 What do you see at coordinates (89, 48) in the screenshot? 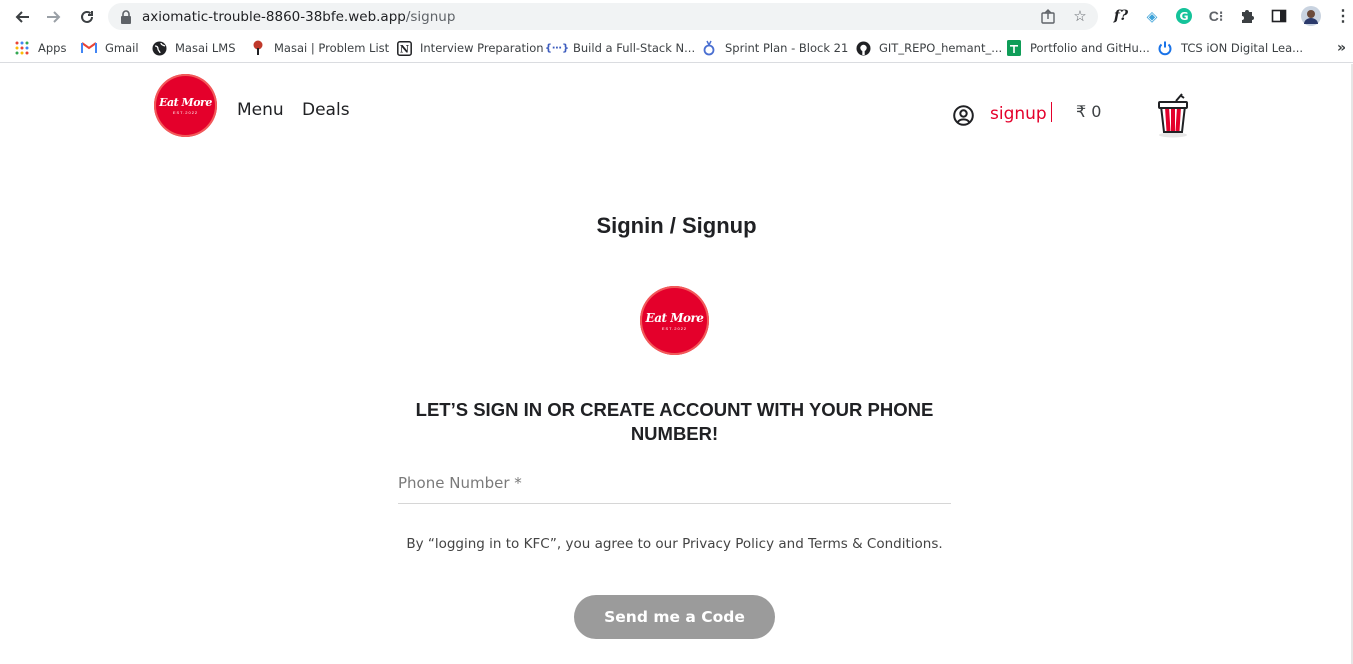
I see `gmail-icon` at bounding box center [89, 48].